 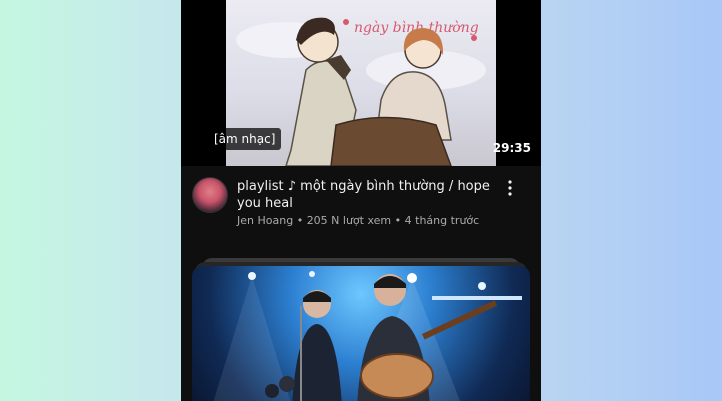 What do you see at coordinates (210, 195) in the screenshot?
I see `channel-avatar` at bounding box center [210, 195].